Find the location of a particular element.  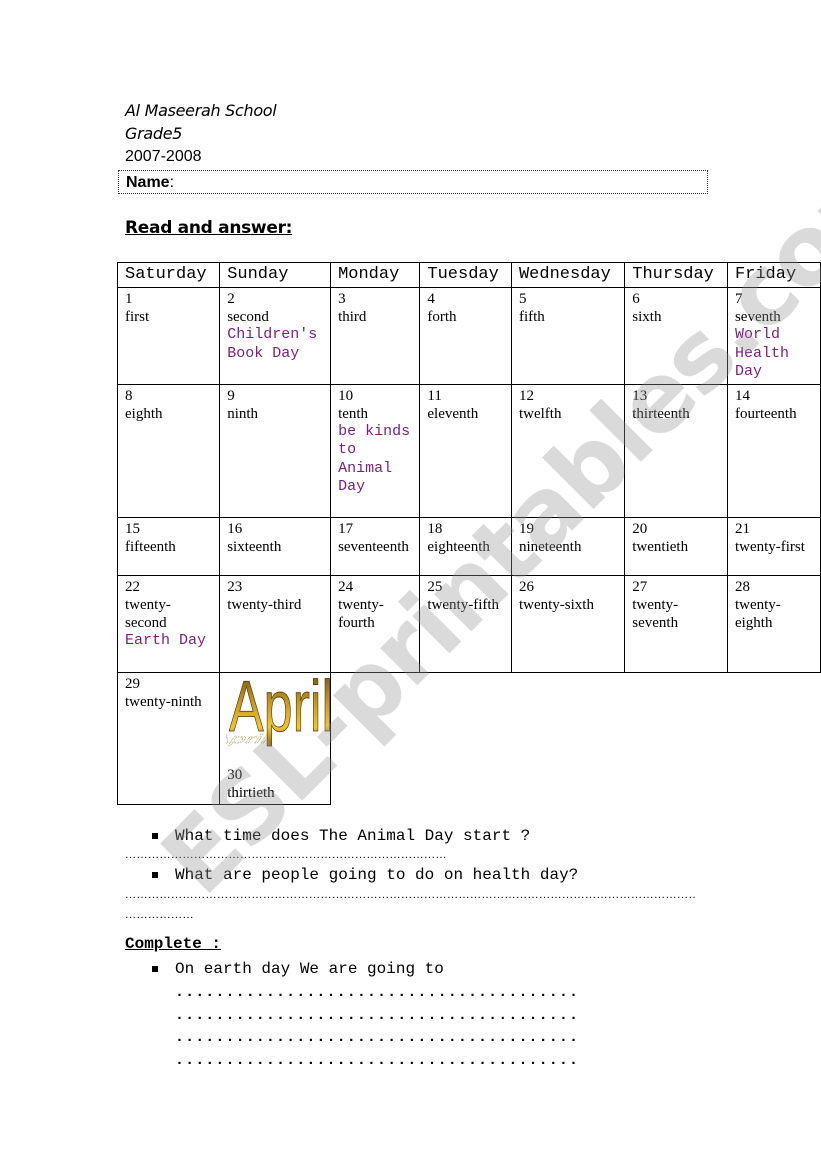

calendar-day-cell: 24 twenty-fourth is located at coordinates (375, 623).